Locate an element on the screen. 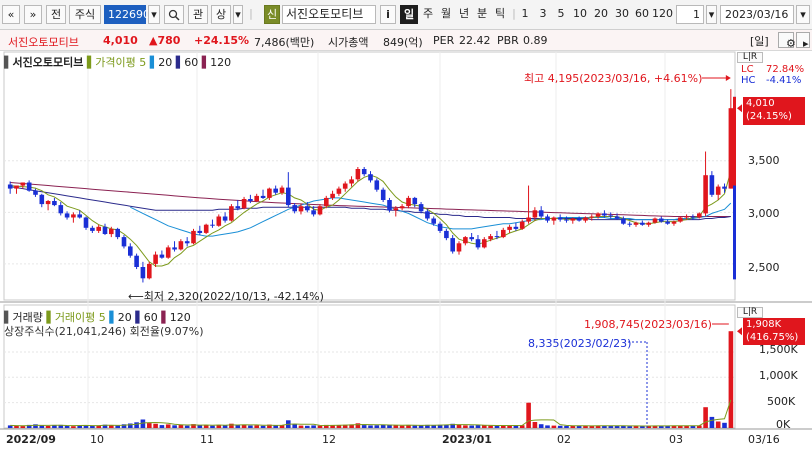  info-market-cap: 849(억) is located at coordinates (403, 42).